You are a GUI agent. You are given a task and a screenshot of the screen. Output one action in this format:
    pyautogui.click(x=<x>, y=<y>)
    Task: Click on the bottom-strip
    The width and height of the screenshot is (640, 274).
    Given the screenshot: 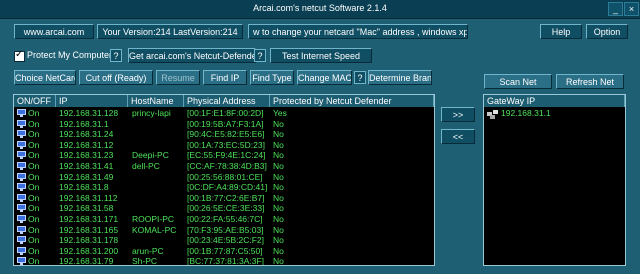 What is the action you would take?
    pyautogui.click(x=320, y=270)
    